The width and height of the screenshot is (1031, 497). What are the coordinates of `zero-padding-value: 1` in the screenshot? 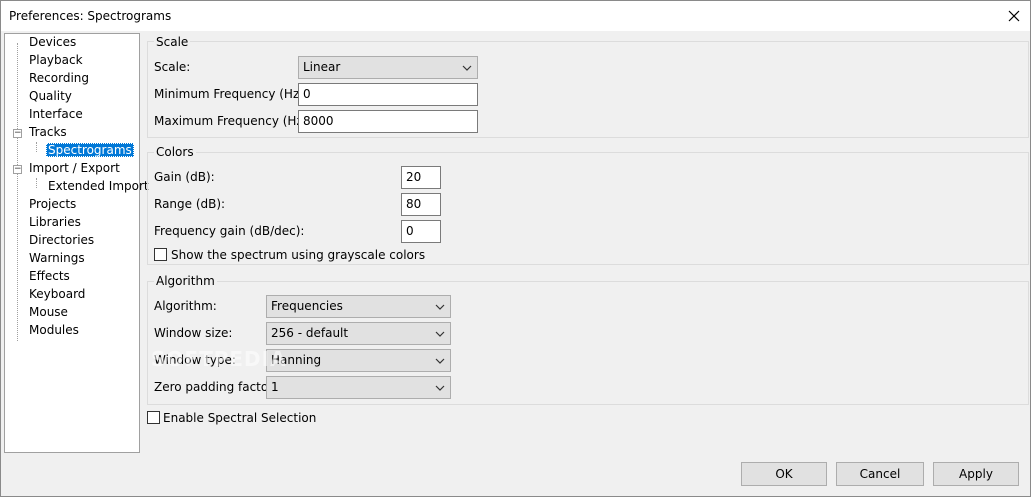 It's located at (275, 387).